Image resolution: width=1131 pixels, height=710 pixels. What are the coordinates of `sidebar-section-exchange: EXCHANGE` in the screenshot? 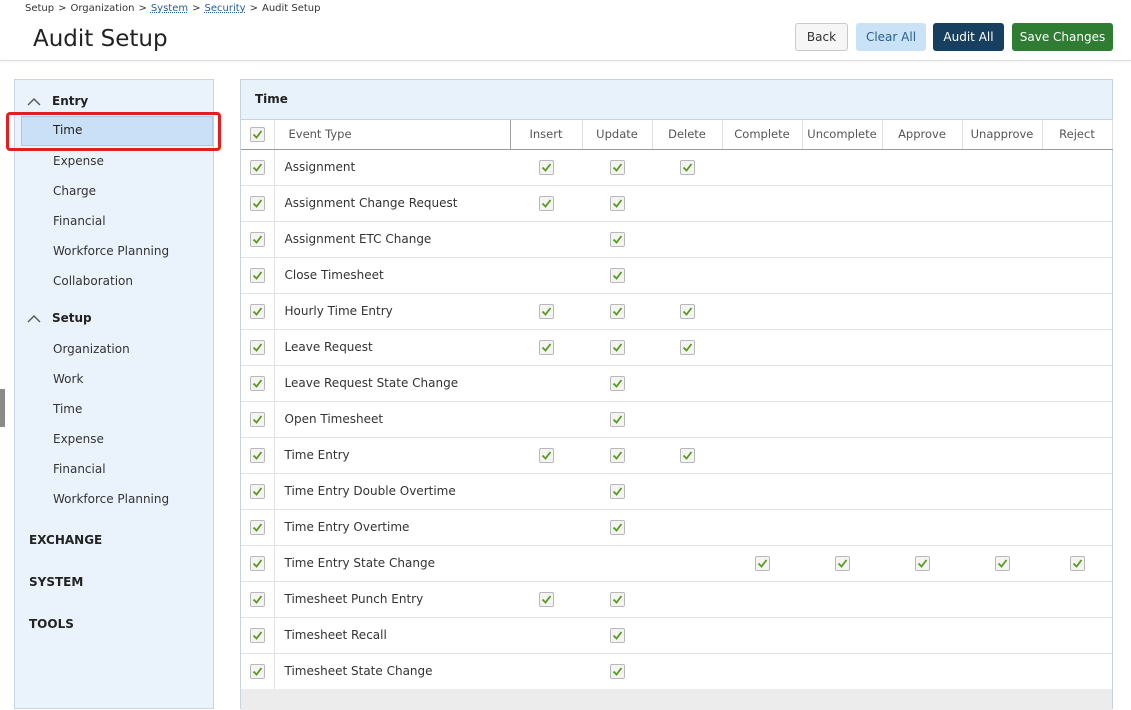 It's located at (65, 540).